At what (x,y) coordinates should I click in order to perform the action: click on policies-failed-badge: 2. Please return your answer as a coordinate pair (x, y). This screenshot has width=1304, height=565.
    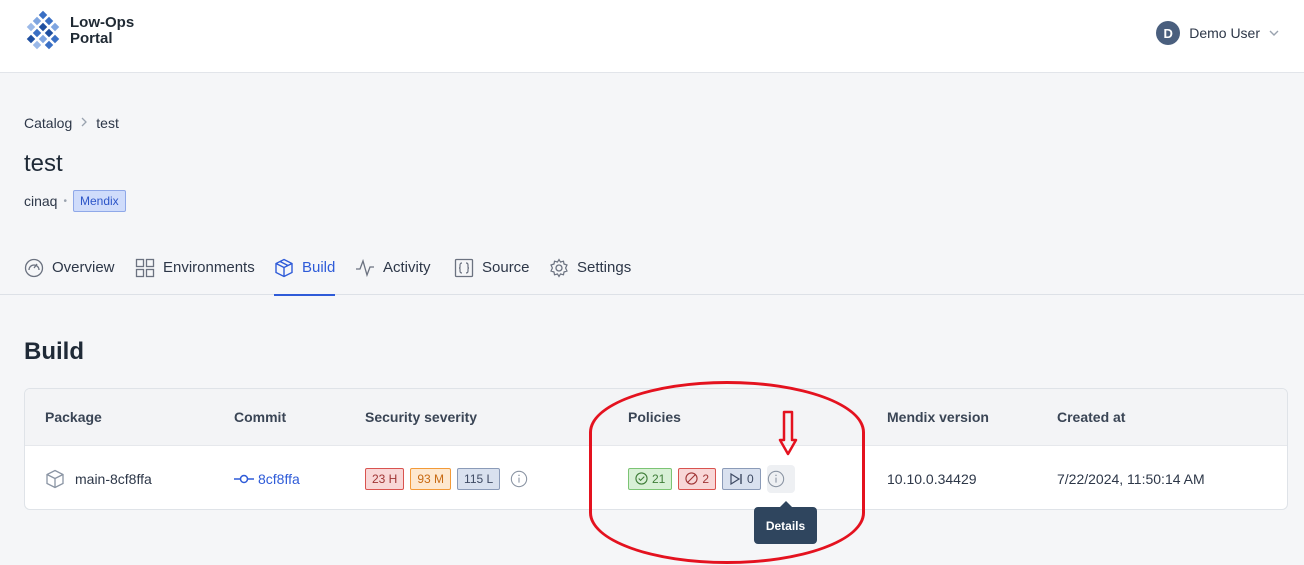
    Looking at the image, I should click on (697, 478).